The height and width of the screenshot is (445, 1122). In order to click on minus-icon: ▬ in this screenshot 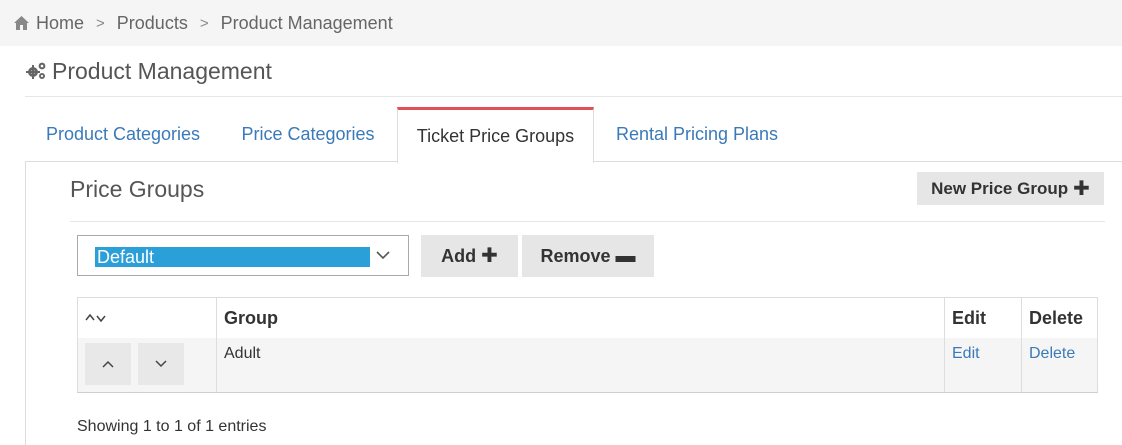, I will do `click(625, 256)`.